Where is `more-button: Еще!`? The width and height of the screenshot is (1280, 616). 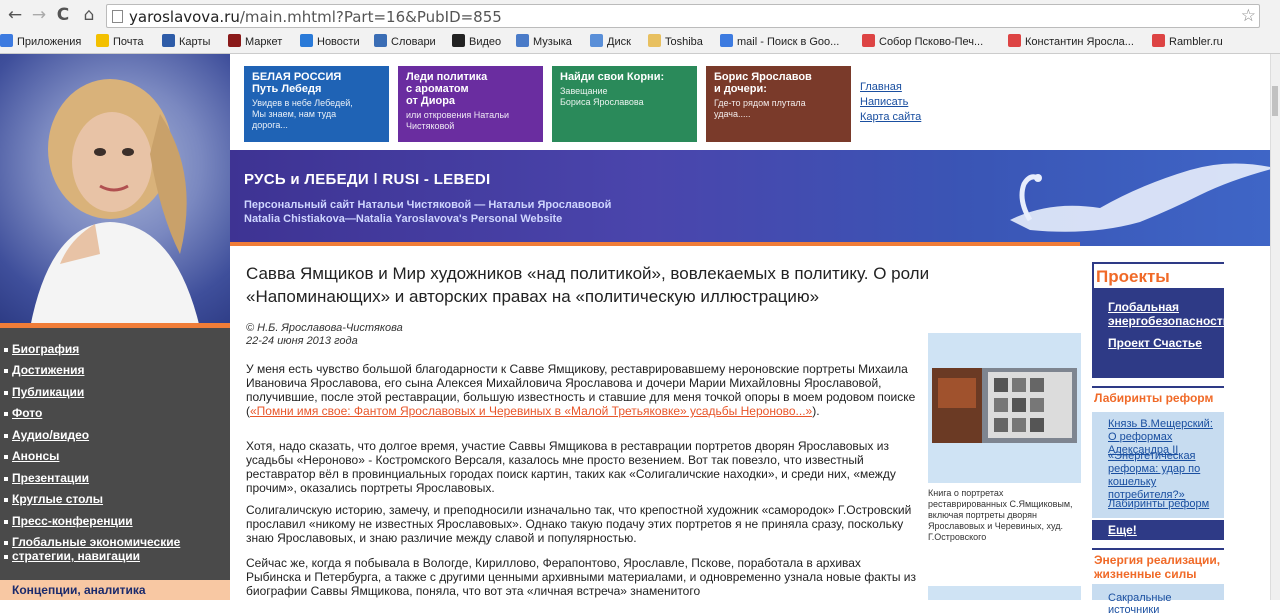
more-button: Еще! is located at coordinates (1158, 530).